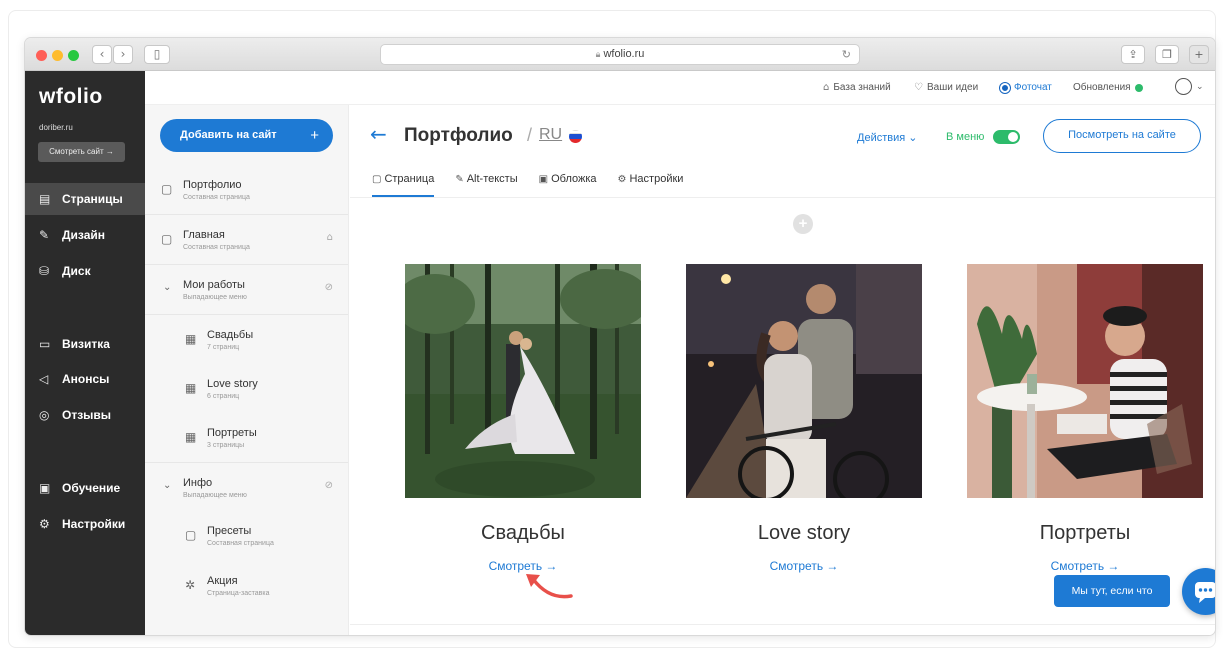  Describe the element at coordinates (246, 587) in the screenshot. I see `page-item-promo: ✲ Акция Страница-заставка` at that location.